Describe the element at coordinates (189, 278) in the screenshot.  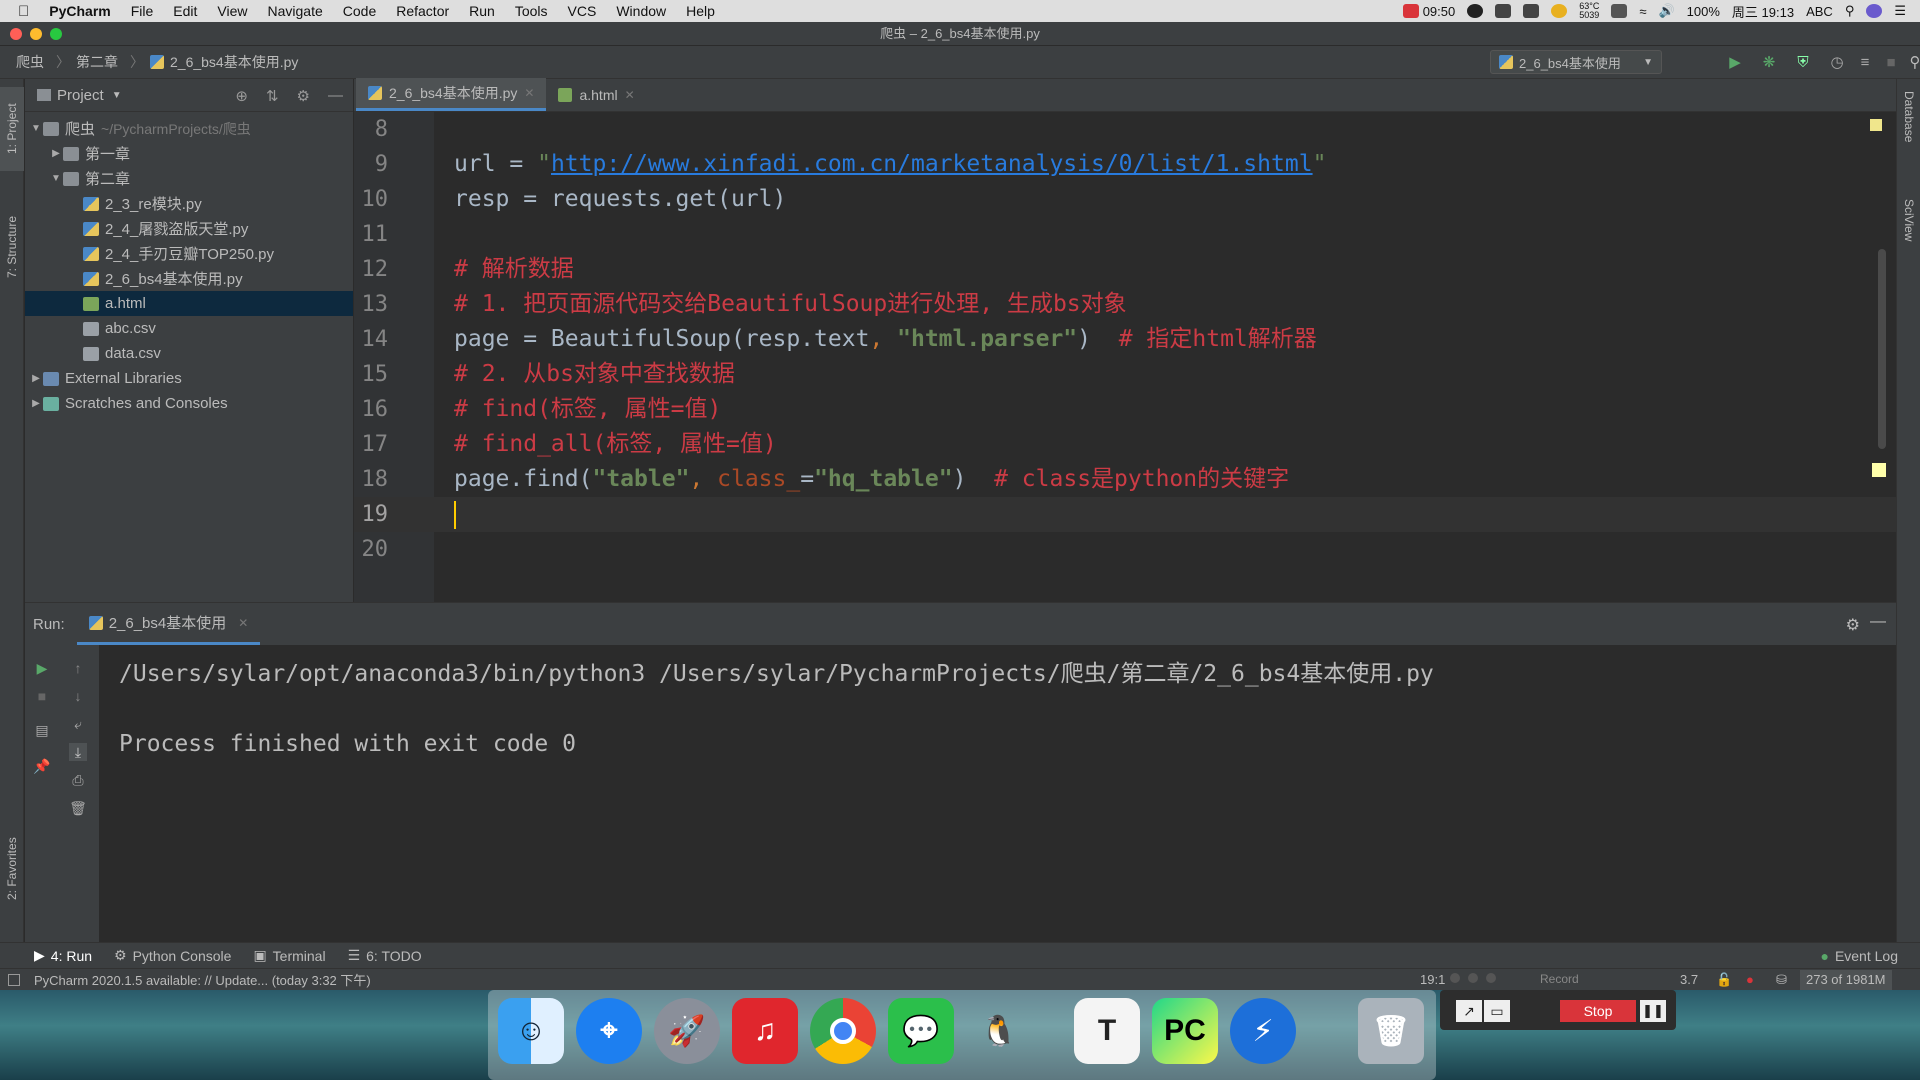
I see `tree-item: 2_6_bs4基本使用.py` at that location.